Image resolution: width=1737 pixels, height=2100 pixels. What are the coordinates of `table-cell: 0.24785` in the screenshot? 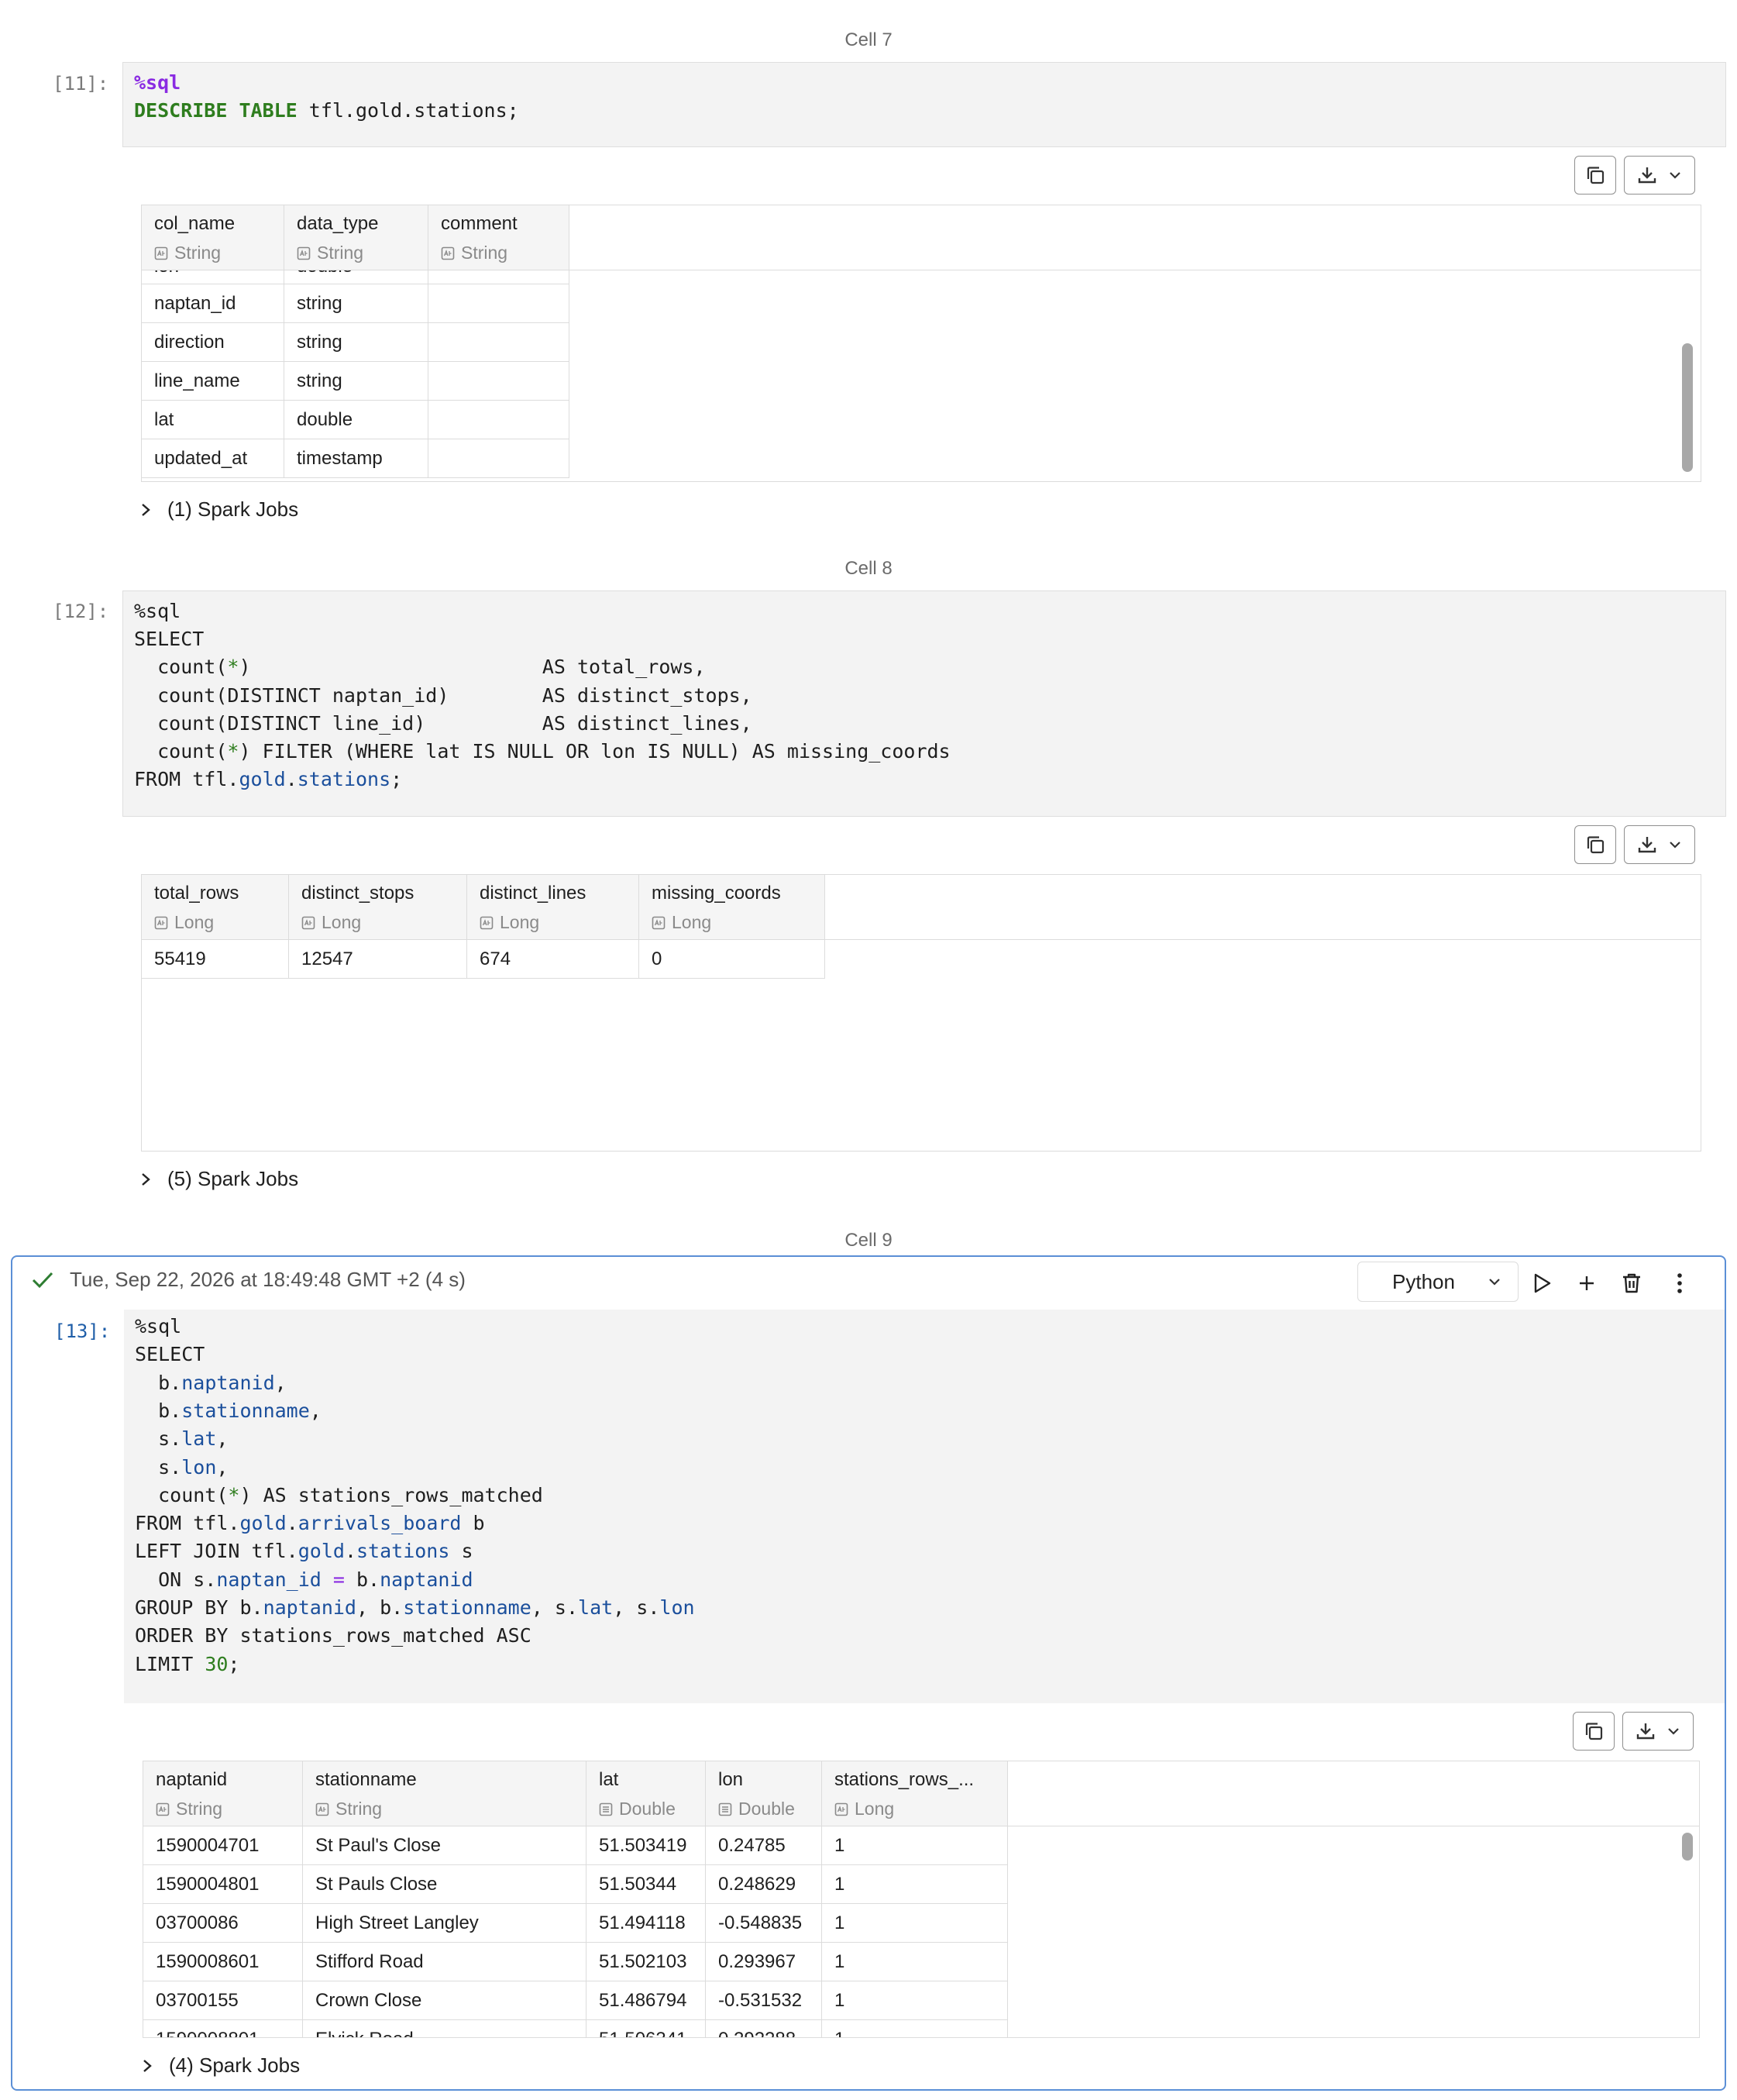 It's located at (764, 1846).